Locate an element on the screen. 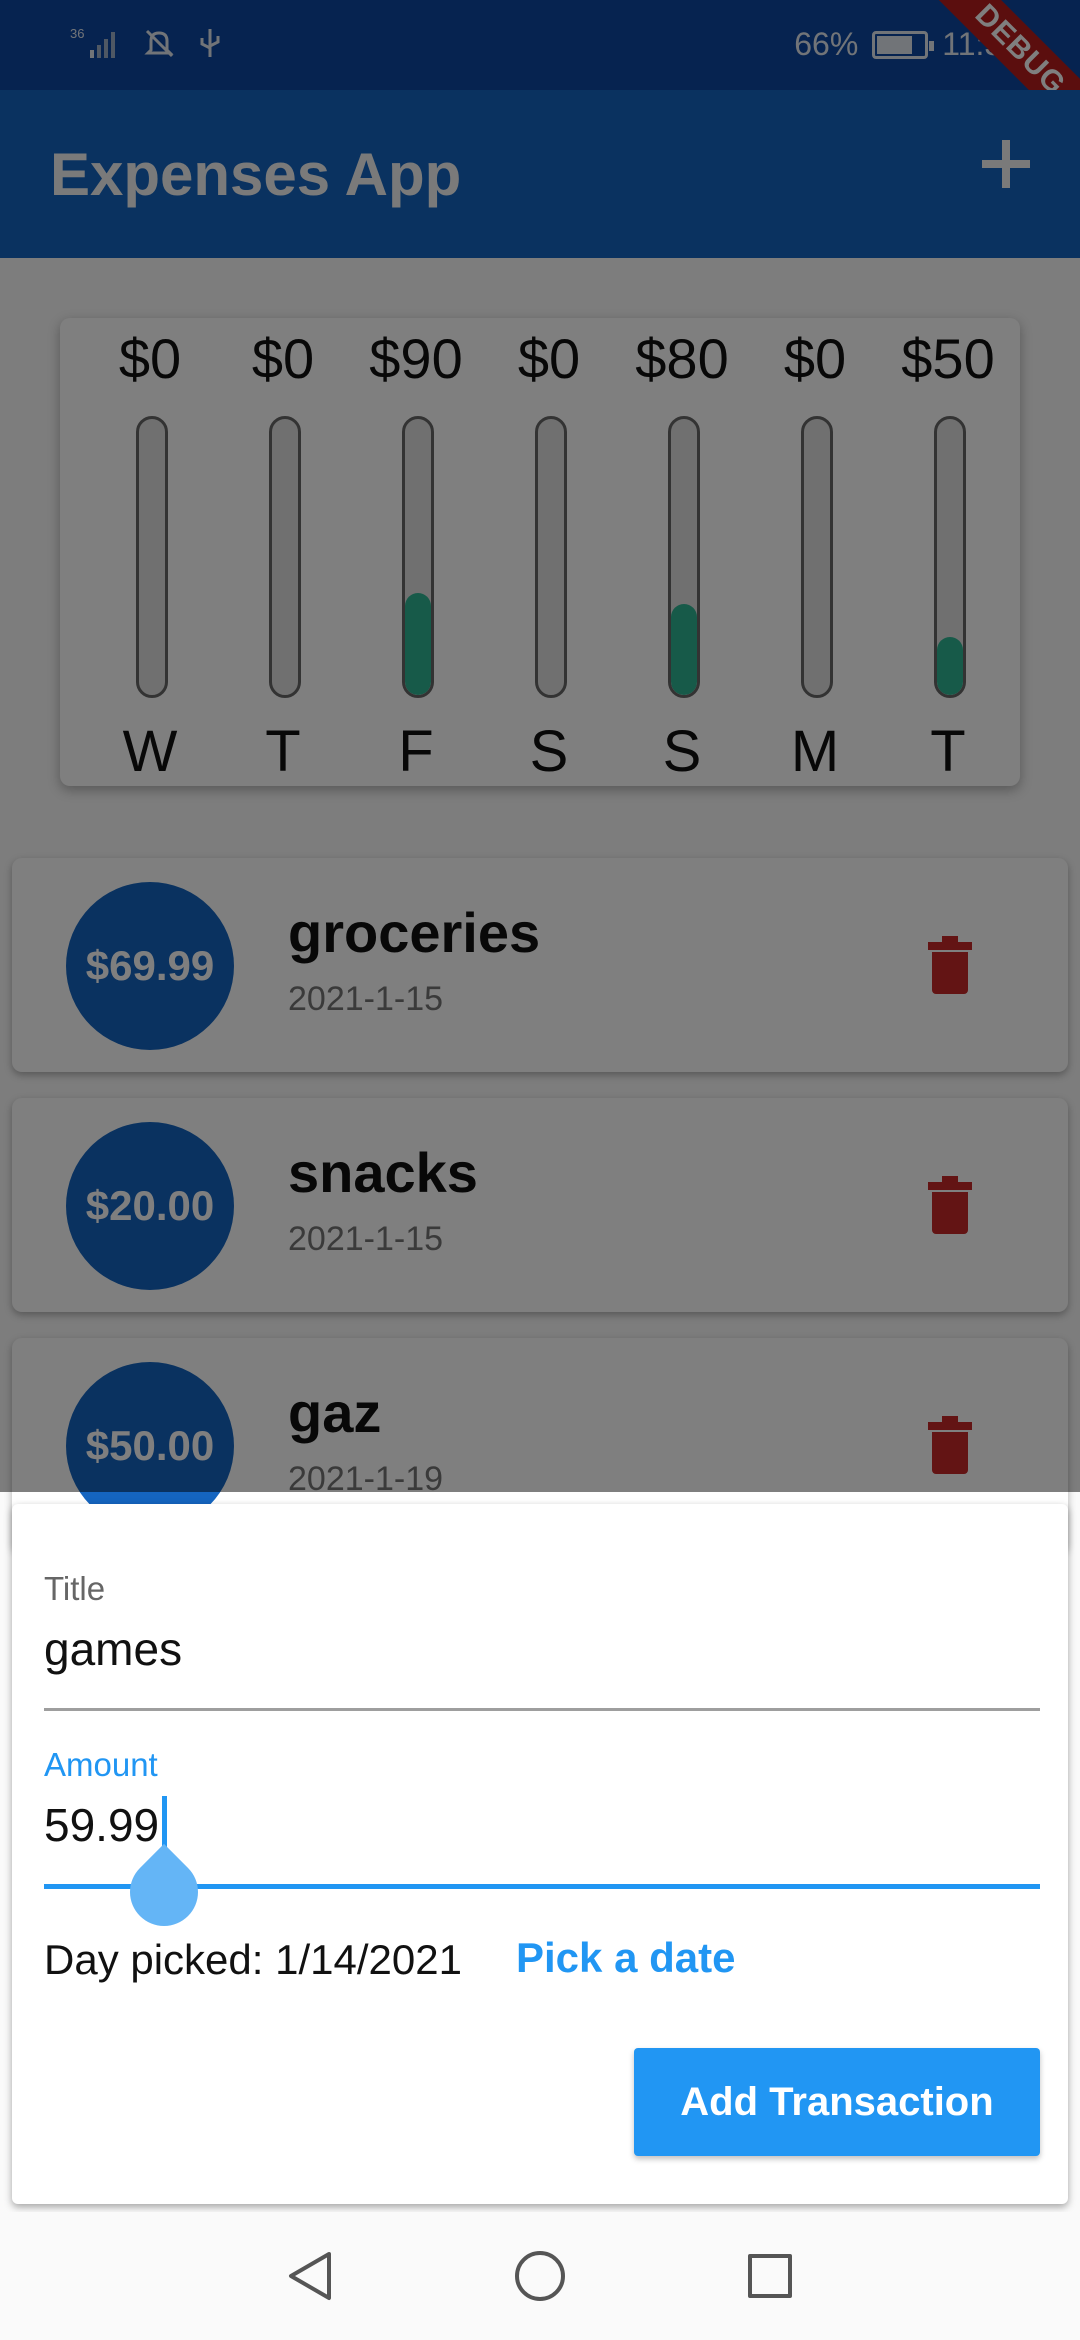  text-selection-handle is located at coordinates (164, 1892).